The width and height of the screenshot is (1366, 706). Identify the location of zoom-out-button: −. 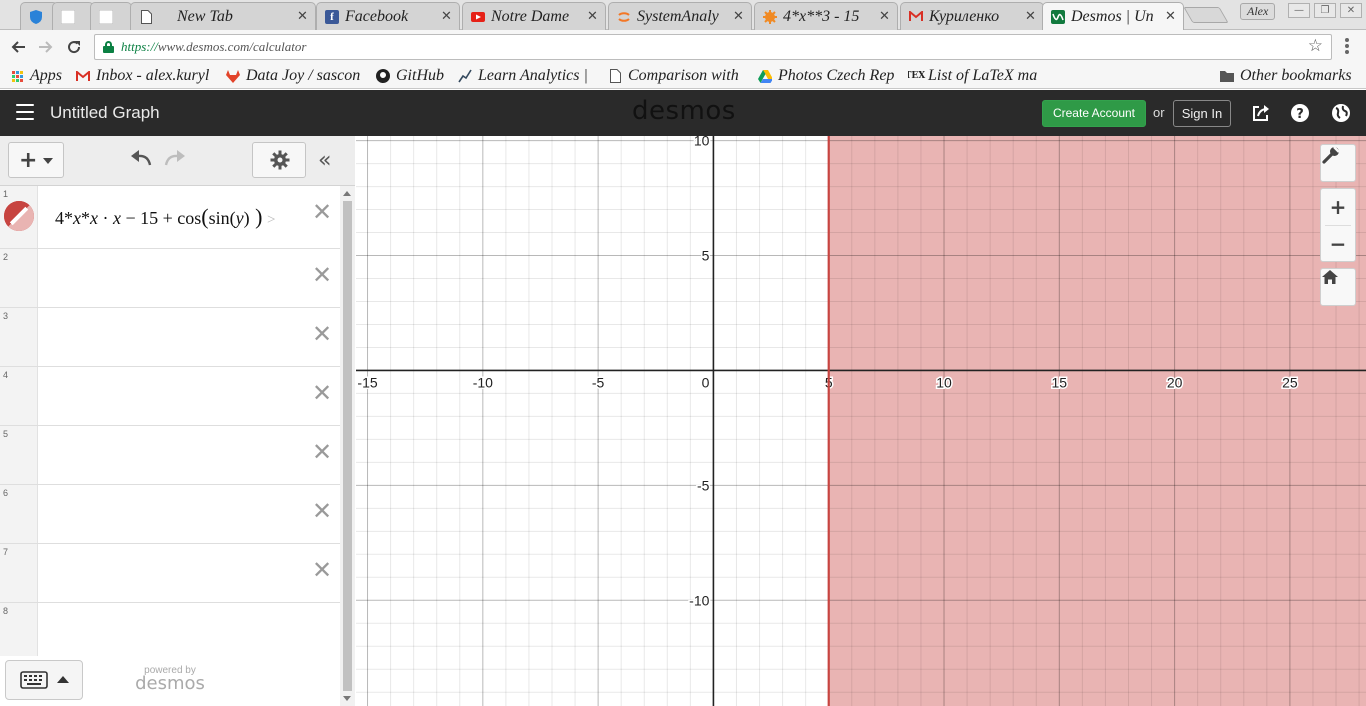
(1338, 244).